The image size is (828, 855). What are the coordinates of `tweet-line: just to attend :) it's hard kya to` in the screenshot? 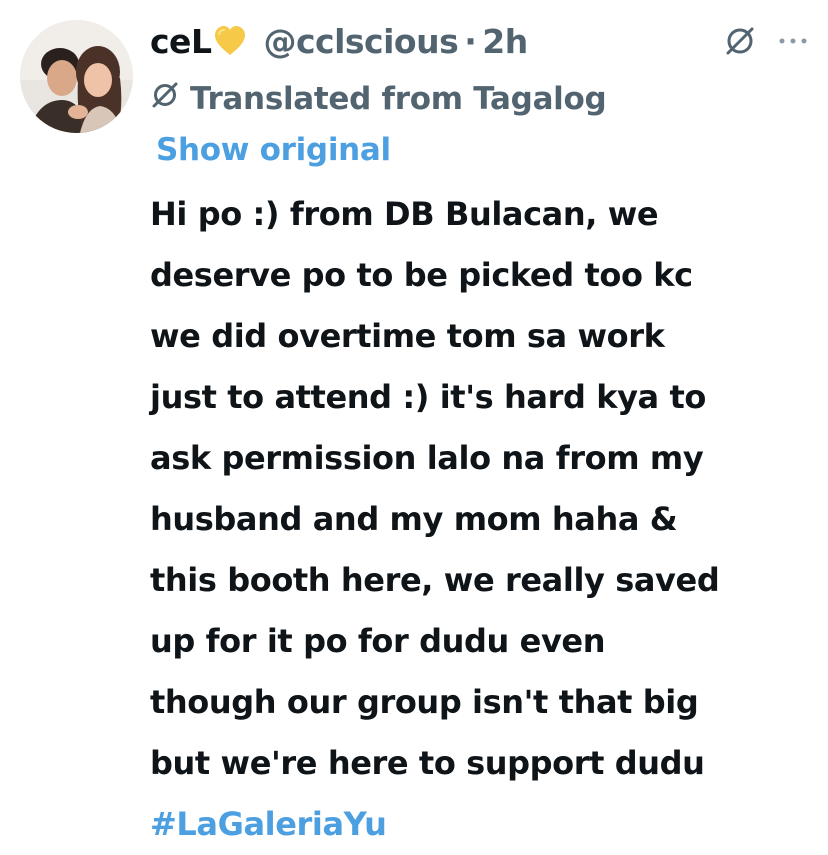 It's located at (428, 397).